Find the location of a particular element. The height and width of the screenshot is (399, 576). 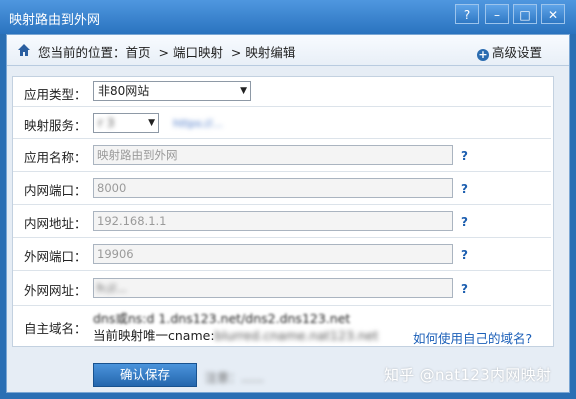

row-lan-port: 内网端口： 8000 ? is located at coordinates (282, 188).